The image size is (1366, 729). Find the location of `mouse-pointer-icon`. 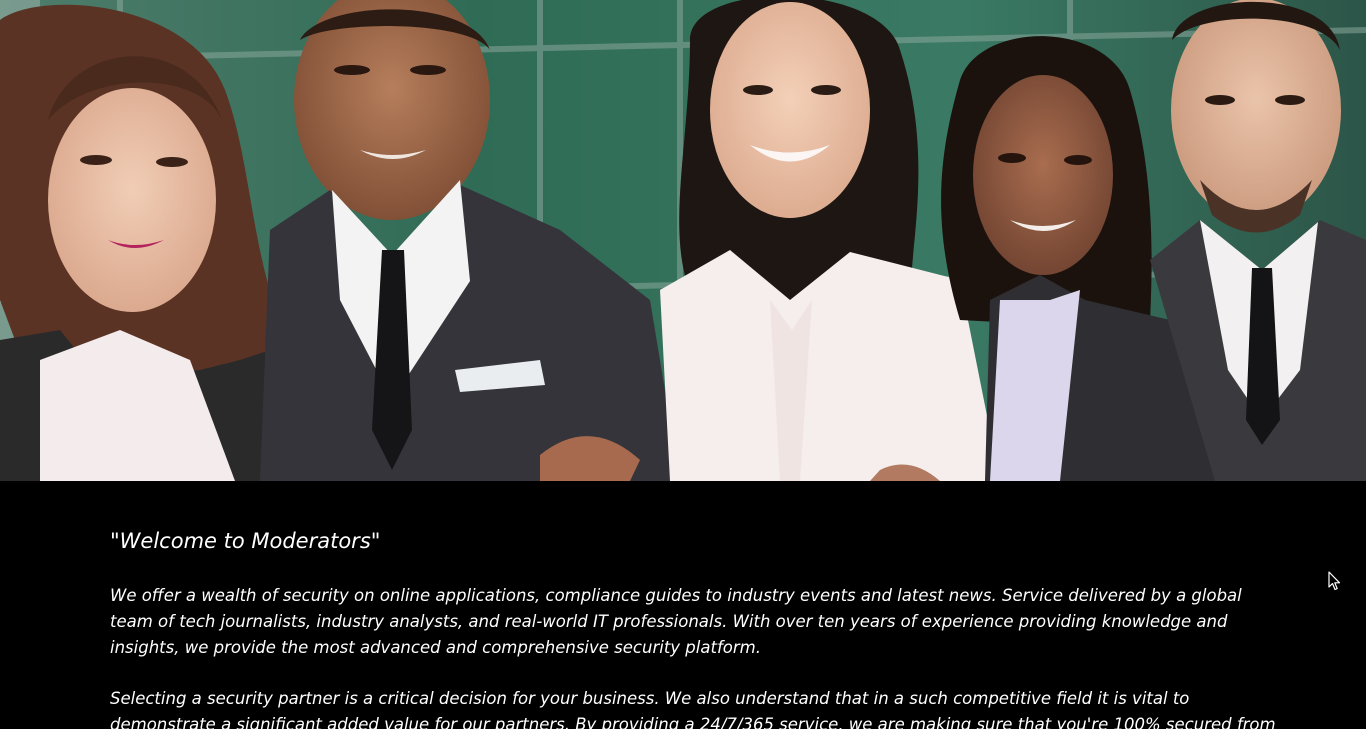

mouse-pointer-icon is located at coordinates (1334, 581).